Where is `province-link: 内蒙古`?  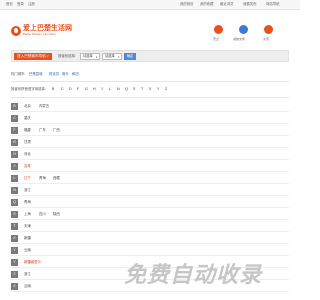
province-link: 内蒙古 is located at coordinates (44, 106).